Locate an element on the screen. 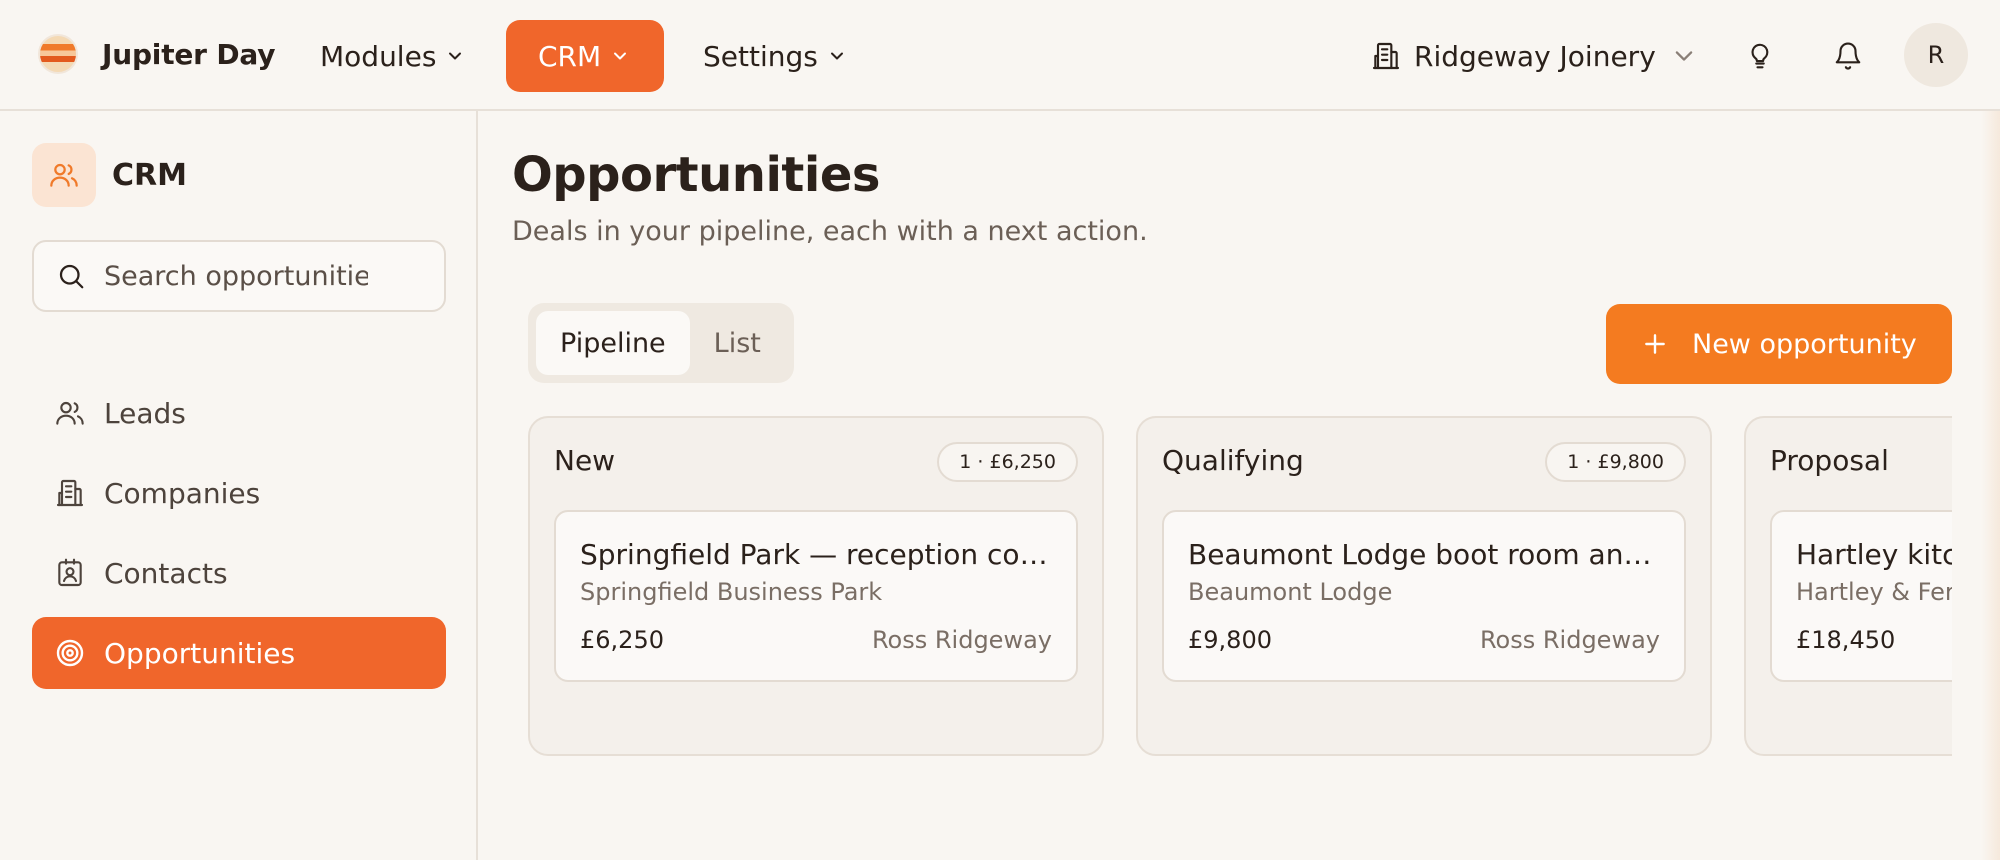 This screenshot has height=860, width=2000. column-title: Proposal is located at coordinates (1829, 460).